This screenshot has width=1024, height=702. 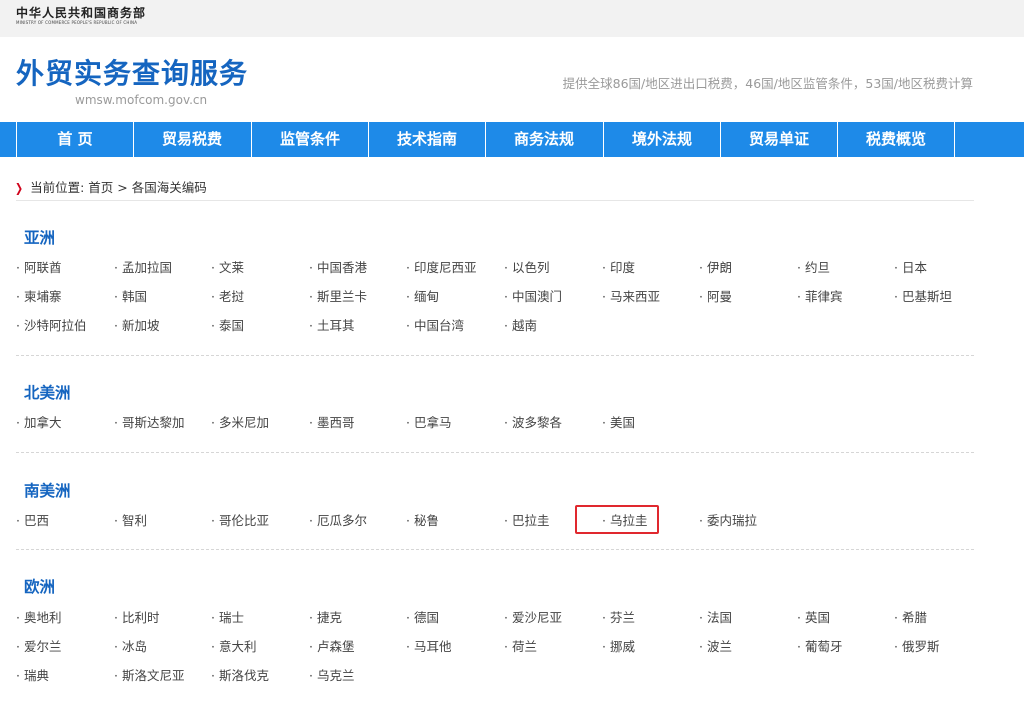 I want to click on country-link: · 瑞士, so click(x=227, y=618).